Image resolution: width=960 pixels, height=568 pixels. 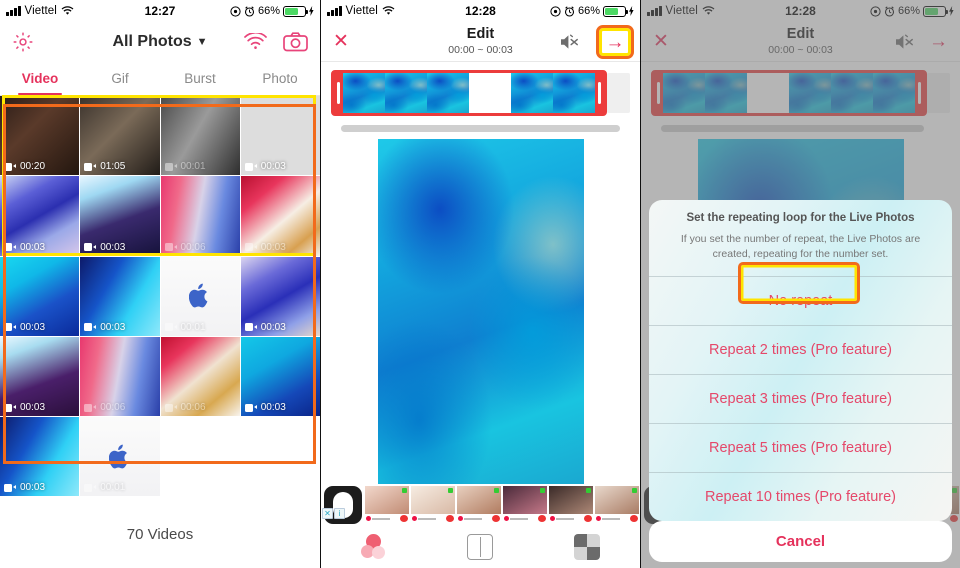 I want to click on carrier-label: Viettel, so click(x=361, y=11).